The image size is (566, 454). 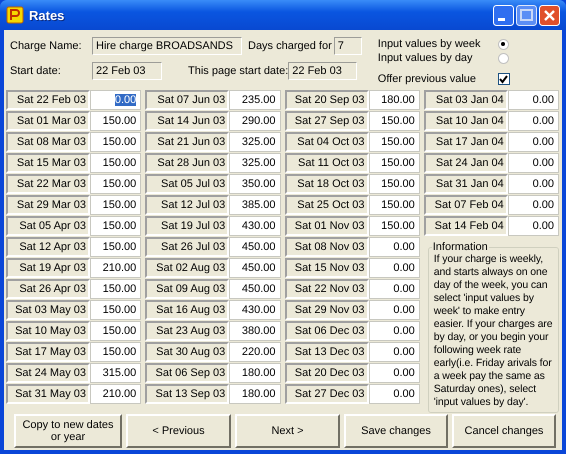 I want to click on date-label: Sat 25 Oct 03, so click(x=326, y=205).